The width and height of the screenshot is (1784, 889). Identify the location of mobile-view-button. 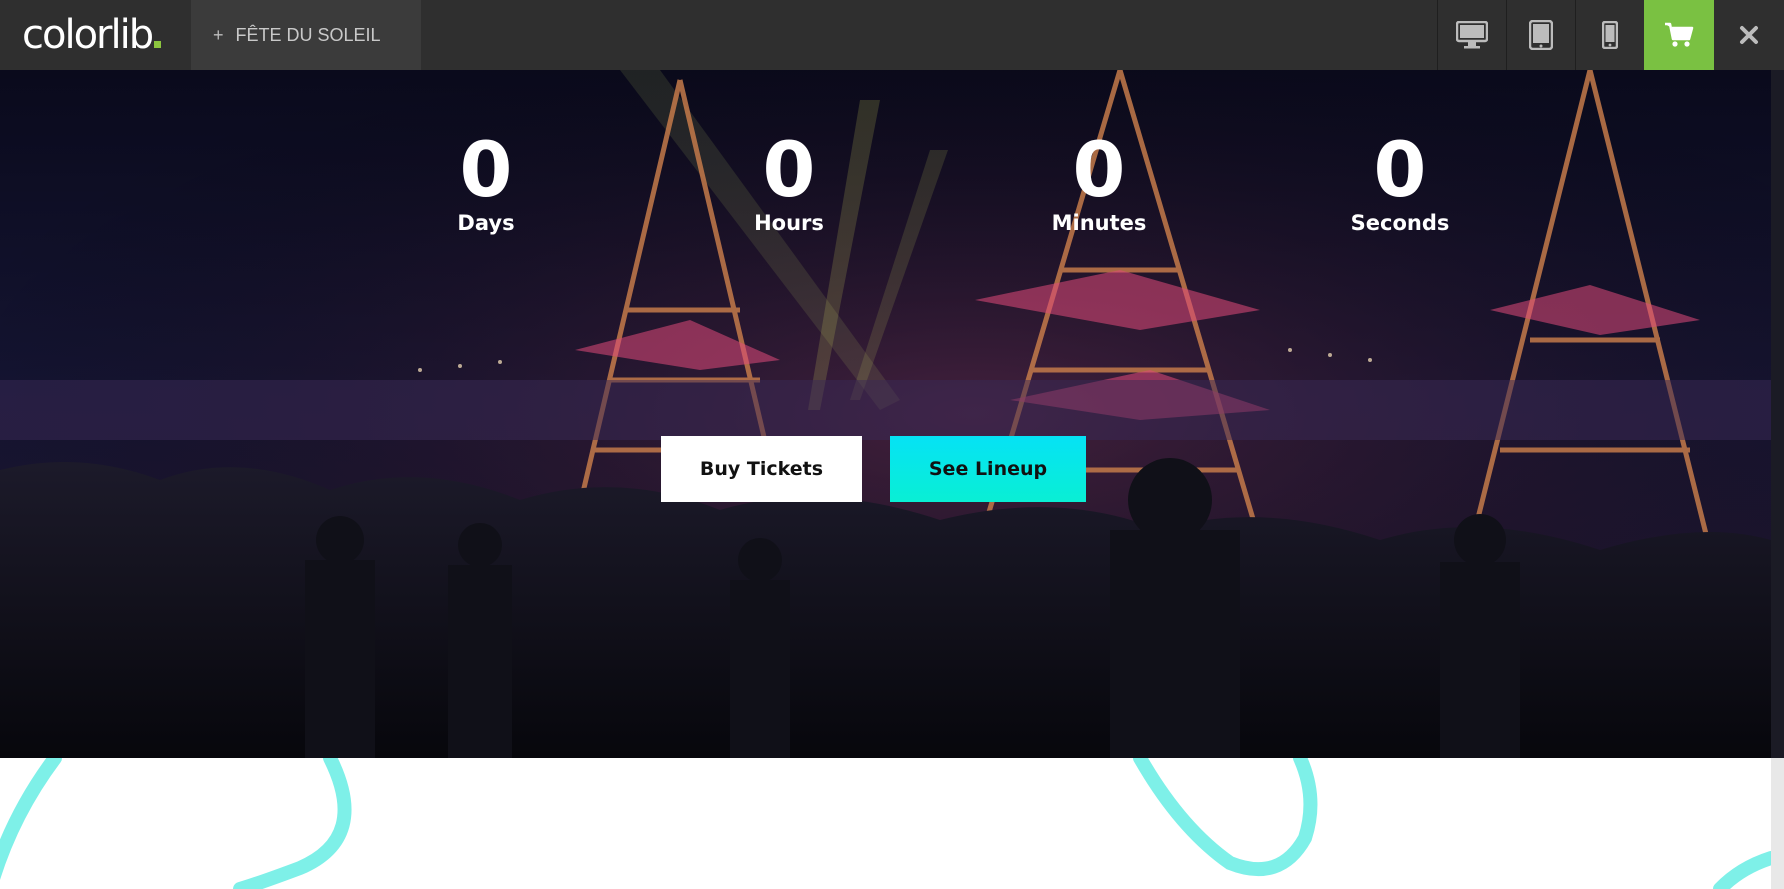
(1609, 35).